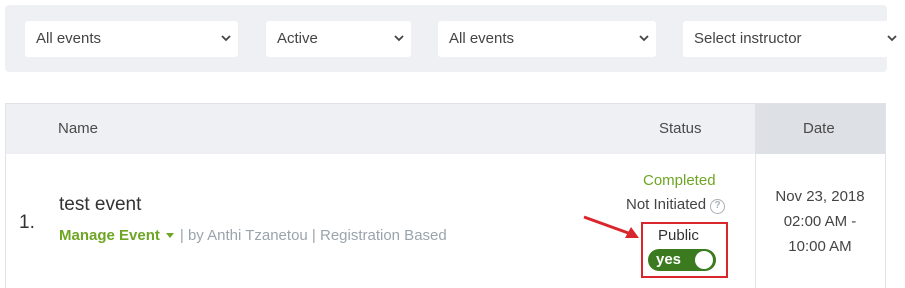 The width and height of the screenshot is (905, 288). What do you see at coordinates (169, 235) in the screenshot?
I see `caret-down-icon` at bounding box center [169, 235].